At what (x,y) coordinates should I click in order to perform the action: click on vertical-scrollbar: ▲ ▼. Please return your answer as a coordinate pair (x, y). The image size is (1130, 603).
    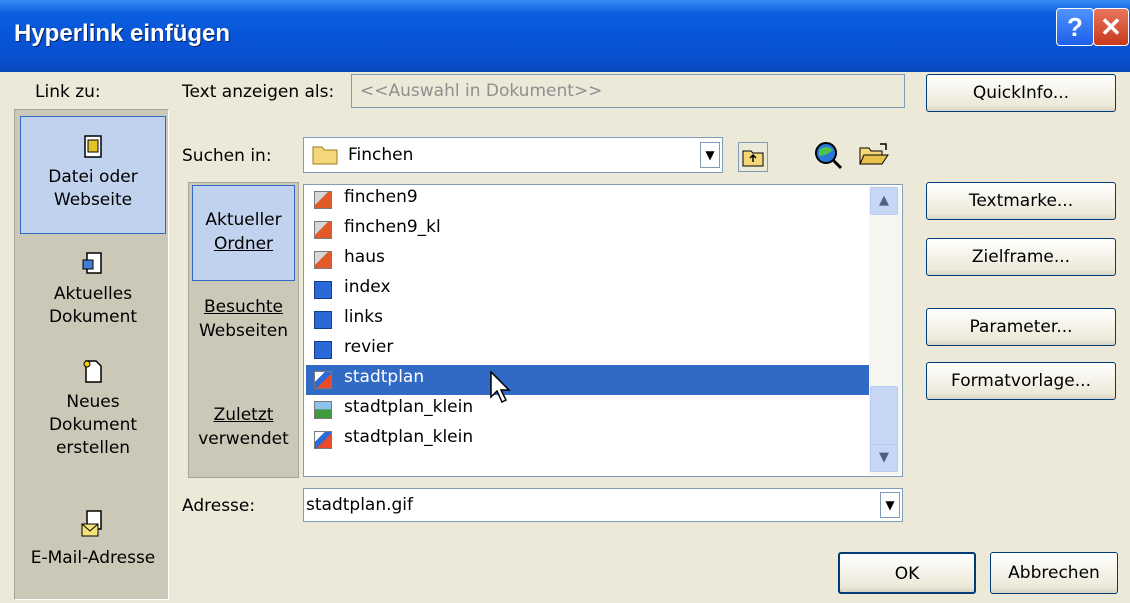
    Looking at the image, I should click on (885, 330).